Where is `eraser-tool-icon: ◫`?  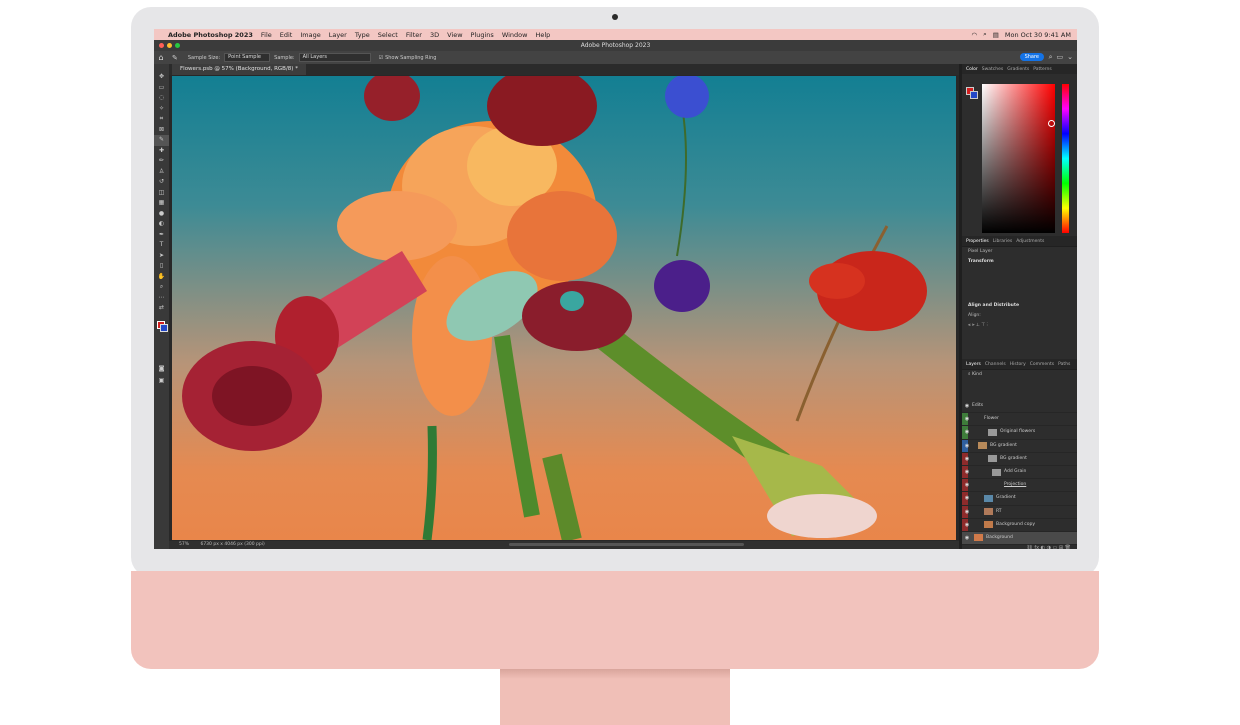
eraser-tool-icon: ◫ is located at coordinates (161, 193).